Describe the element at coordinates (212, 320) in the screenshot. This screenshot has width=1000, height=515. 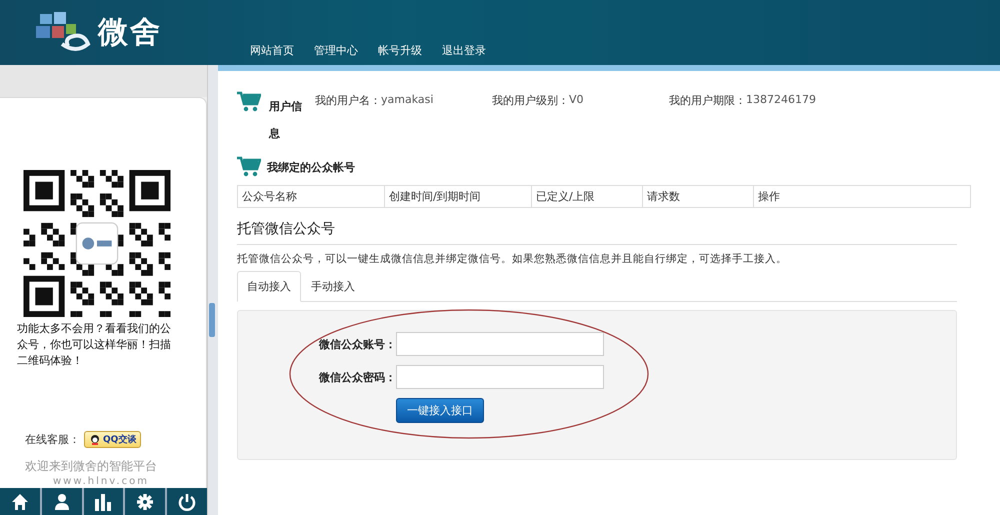
I see `collapse-handle` at that location.